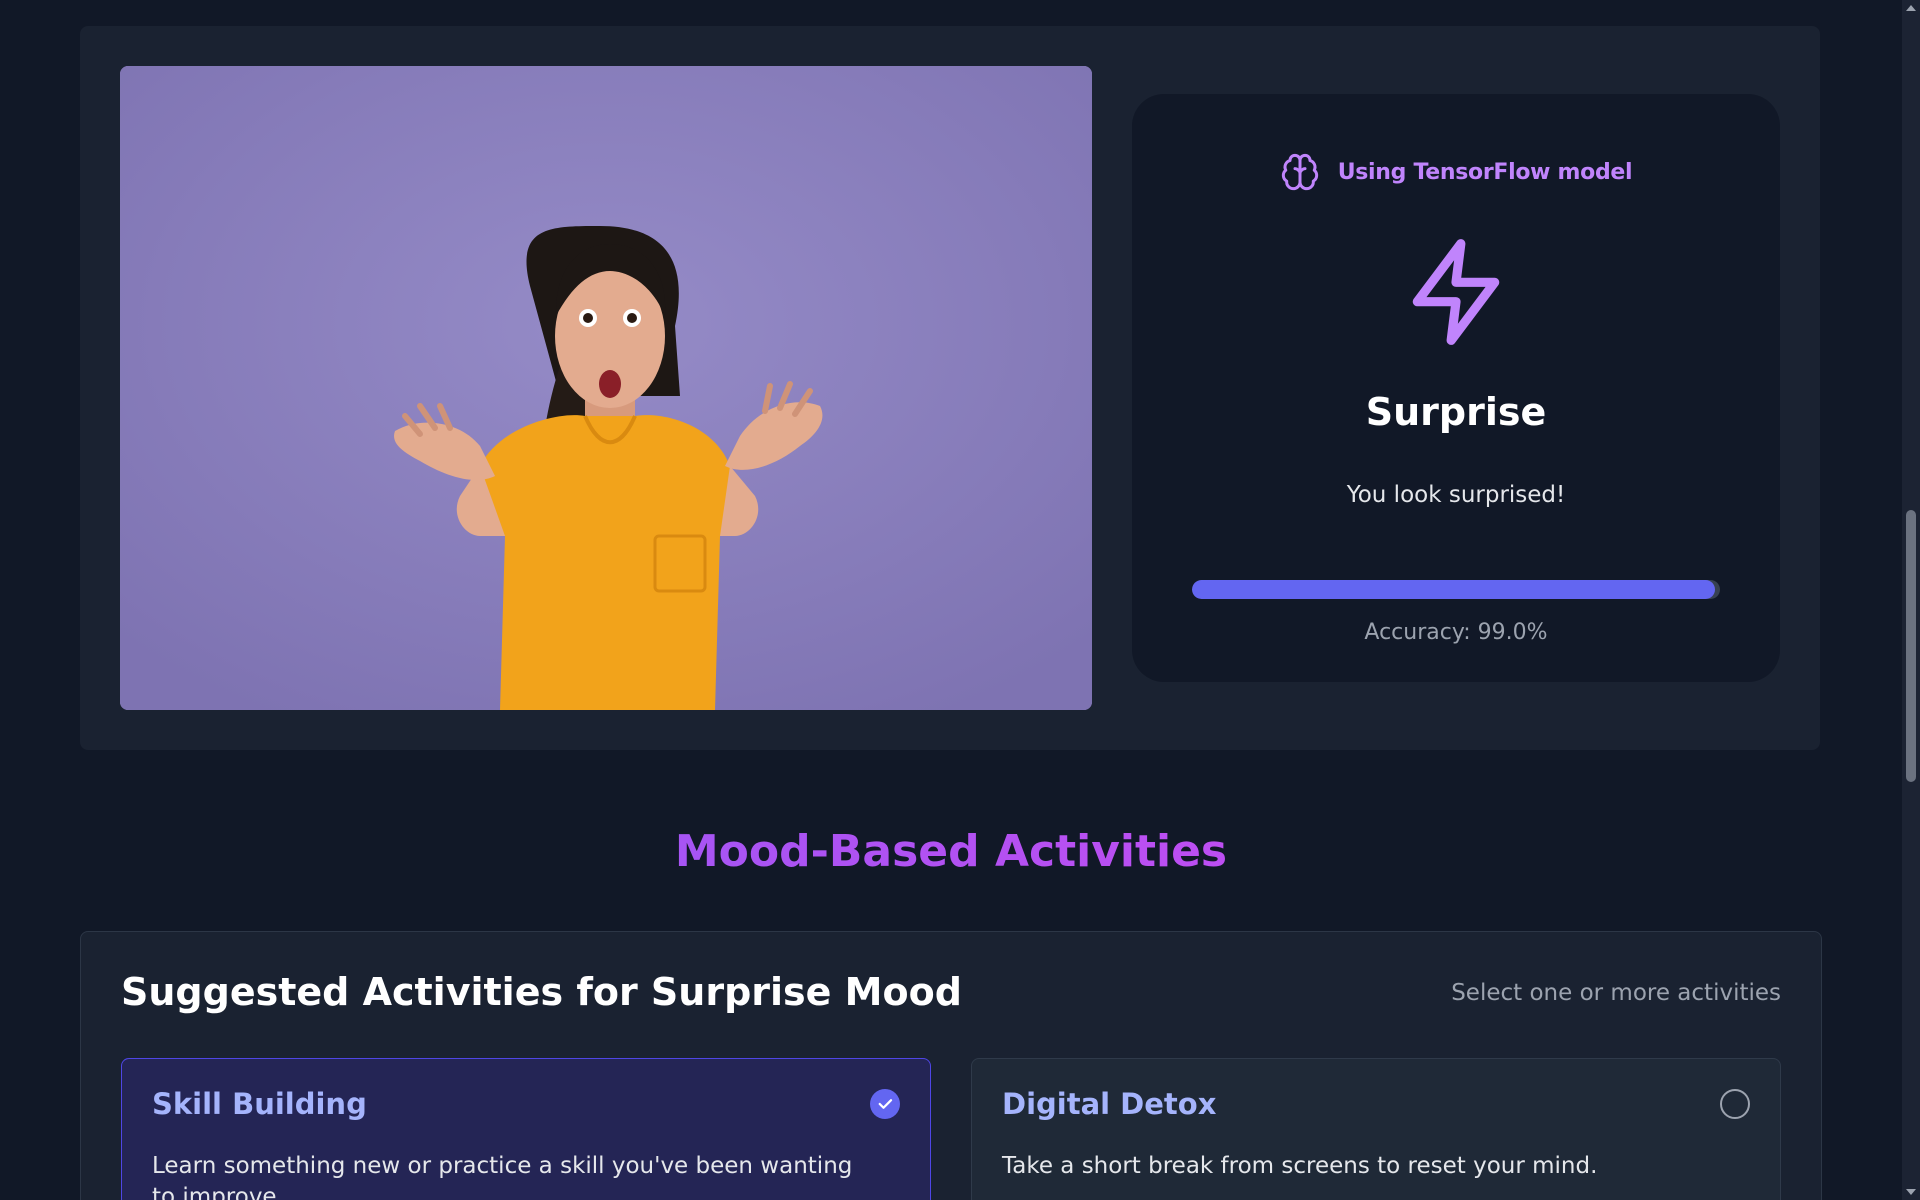 This screenshot has height=1200, width=1920. I want to click on accuracy-bar-fill, so click(1453, 589).